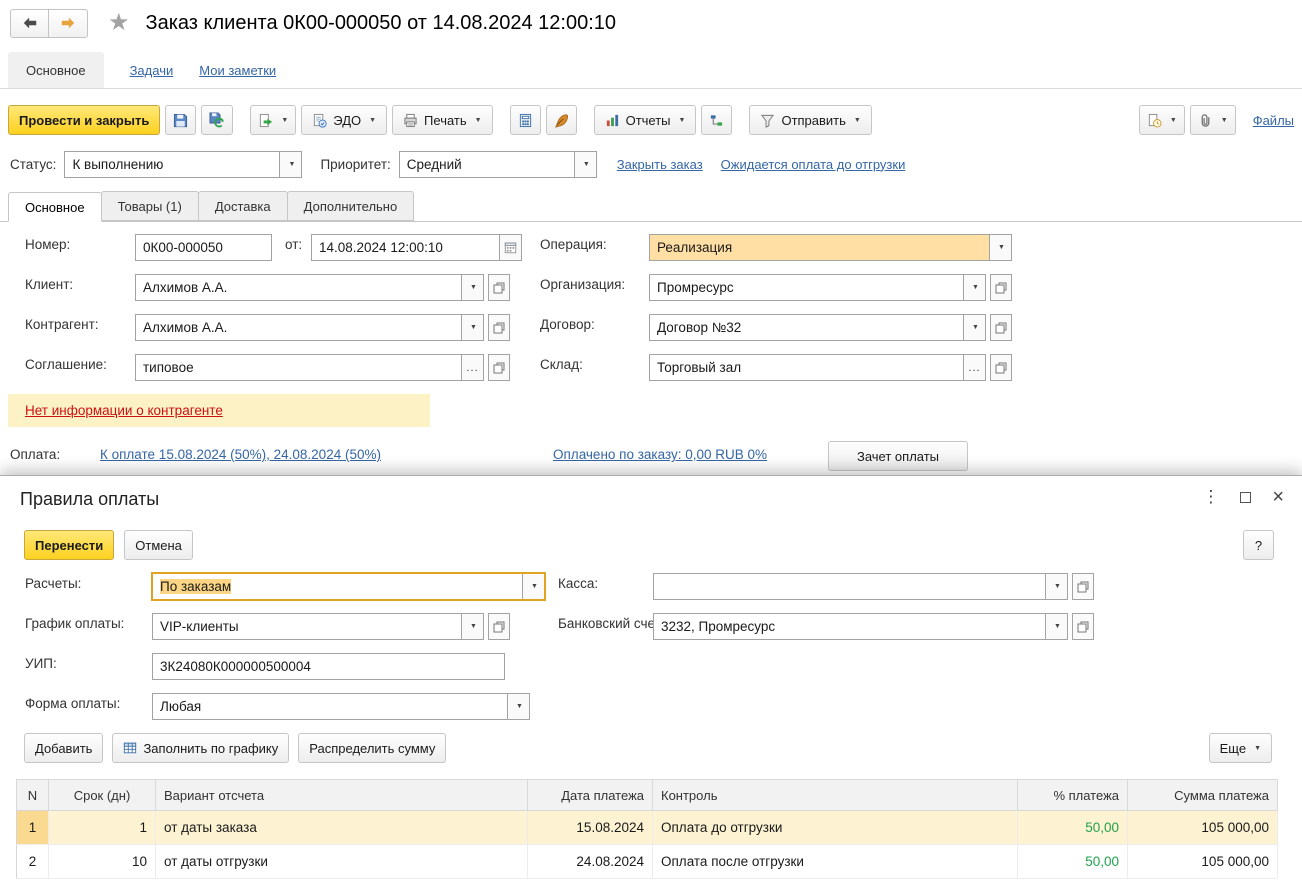  Describe the element at coordinates (499, 626) in the screenshot. I see `payment-schedule-open-button` at that location.